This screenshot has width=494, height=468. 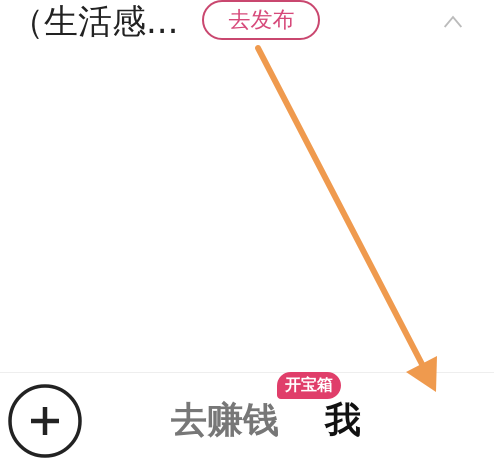 What do you see at coordinates (45, 420) in the screenshot?
I see `add-icon` at bounding box center [45, 420].